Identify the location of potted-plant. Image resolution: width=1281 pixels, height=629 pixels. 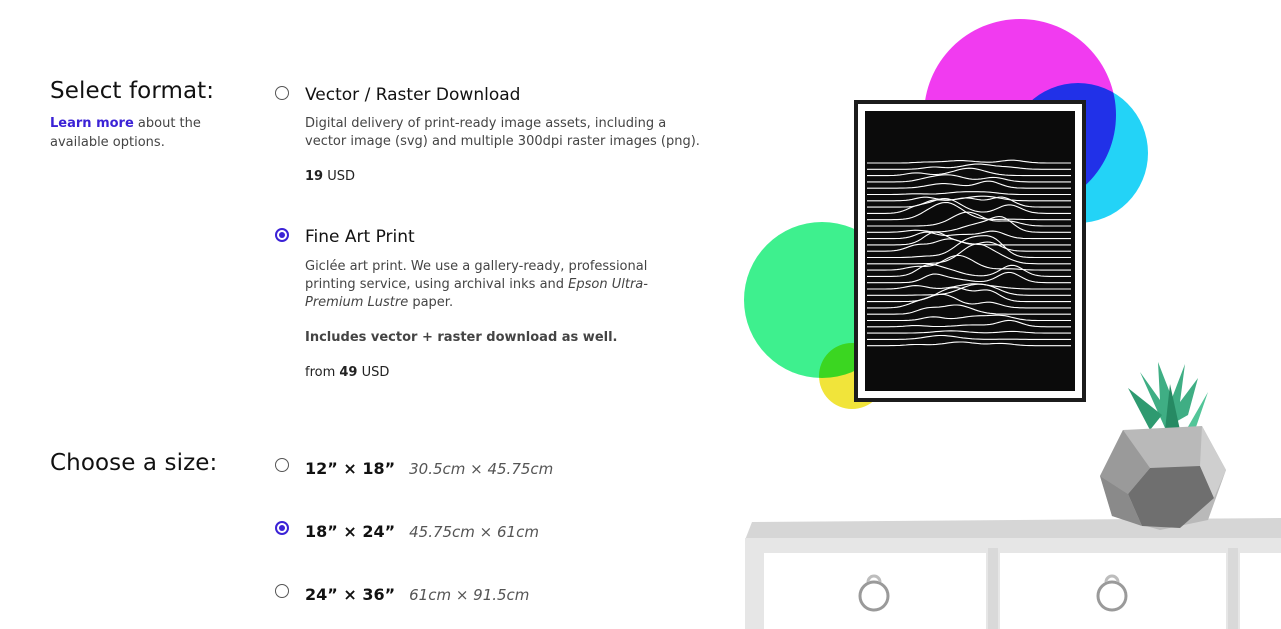
(1163, 446).